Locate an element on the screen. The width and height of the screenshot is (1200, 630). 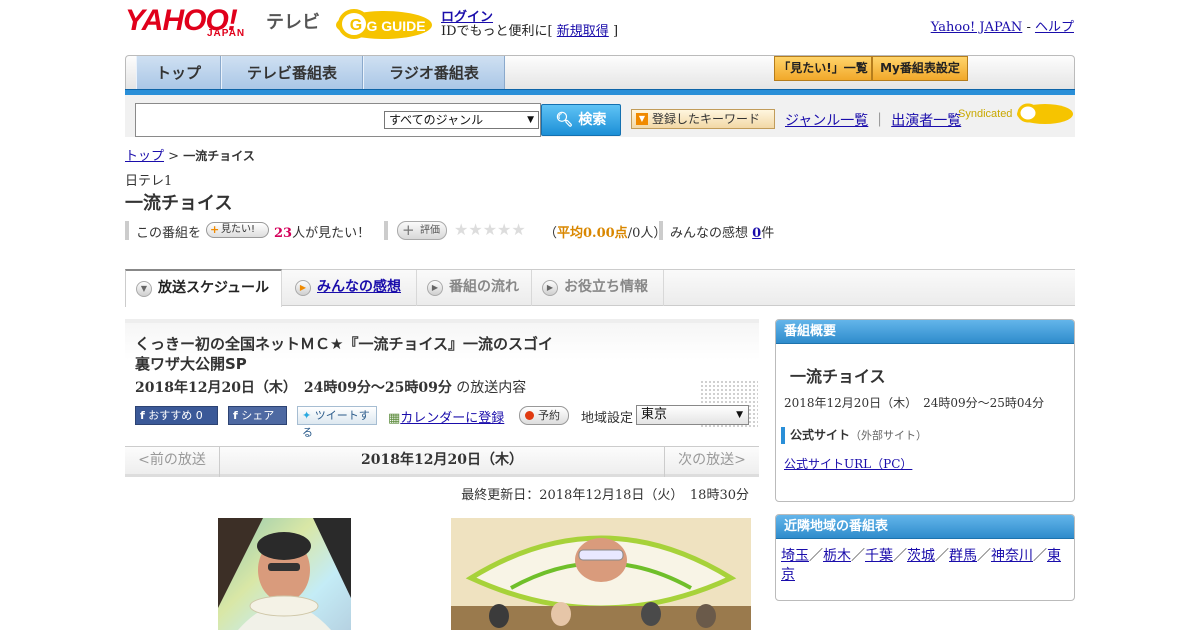
region-select-value: 東京 is located at coordinates (654, 414).